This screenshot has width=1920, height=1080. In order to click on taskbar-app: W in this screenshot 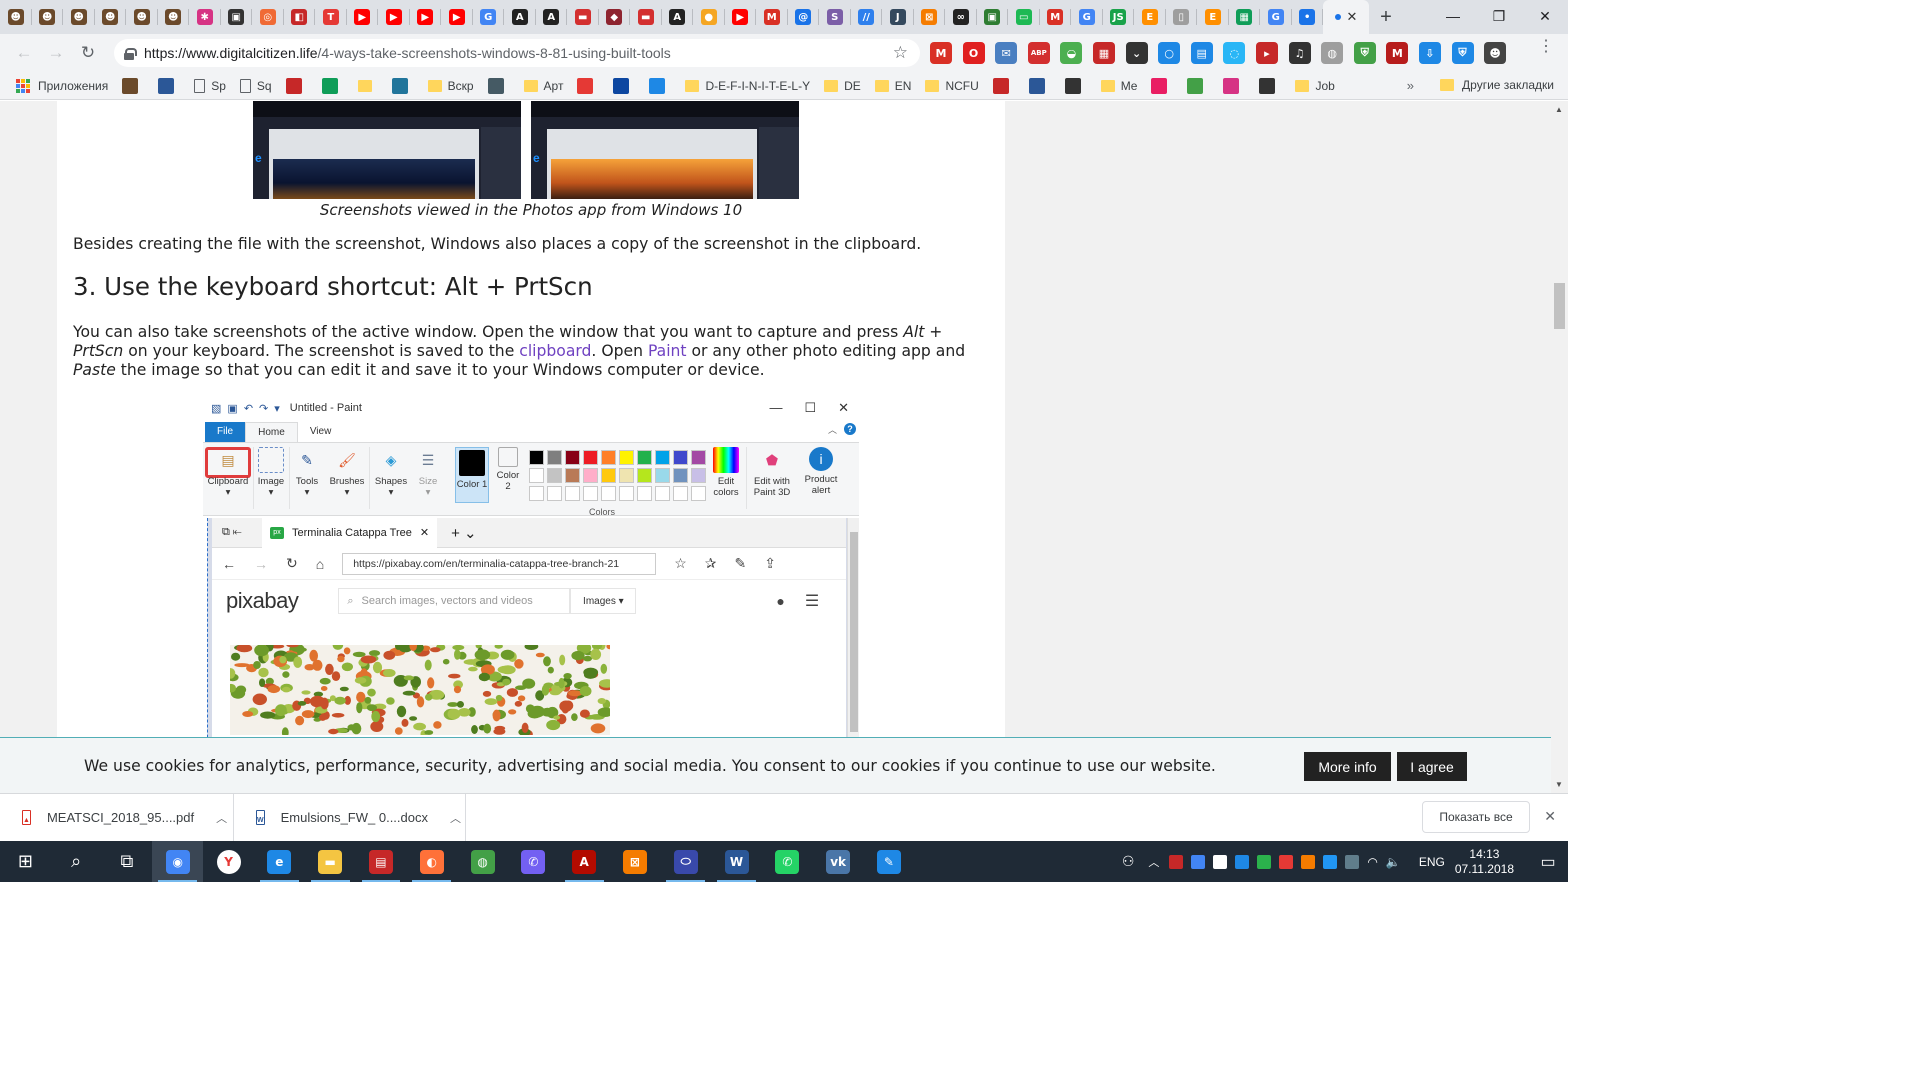, I will do `click(736, 861)`.